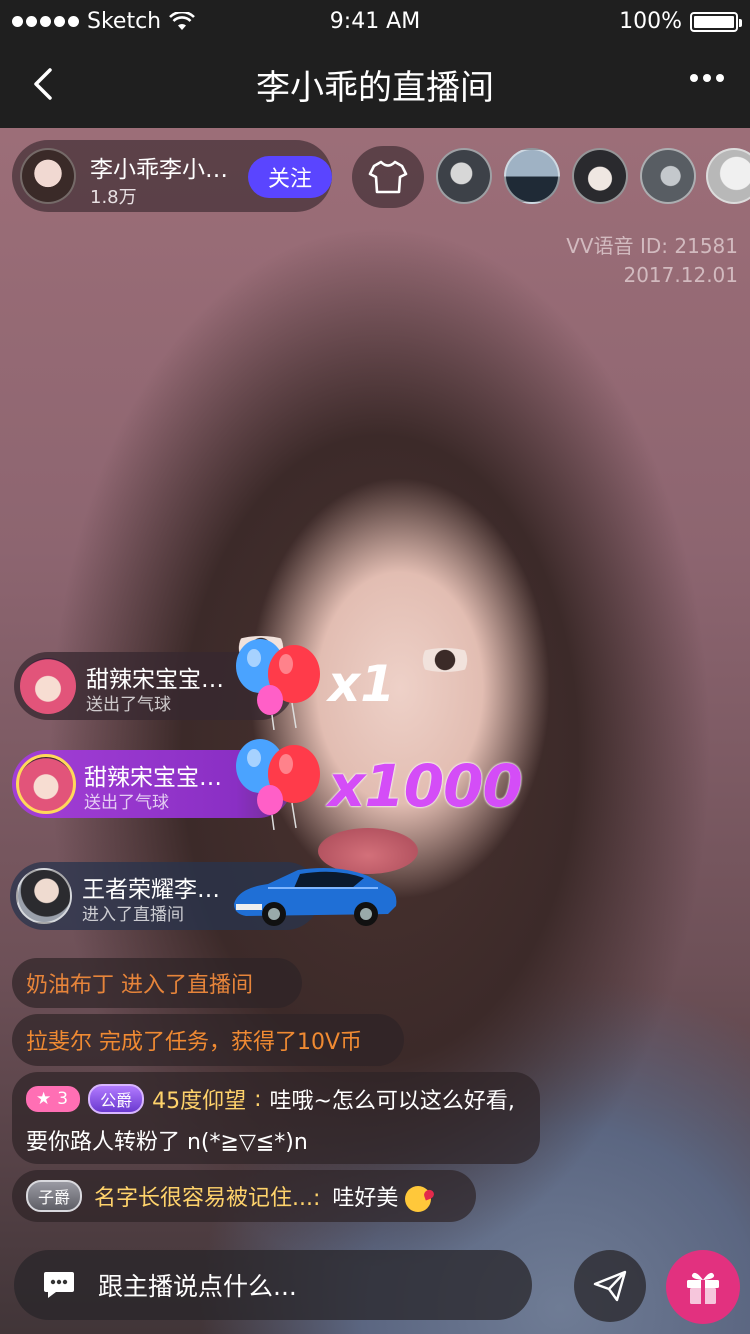  I want to click on visitor-name: 王者荣耀李白白, so click(157, 890).